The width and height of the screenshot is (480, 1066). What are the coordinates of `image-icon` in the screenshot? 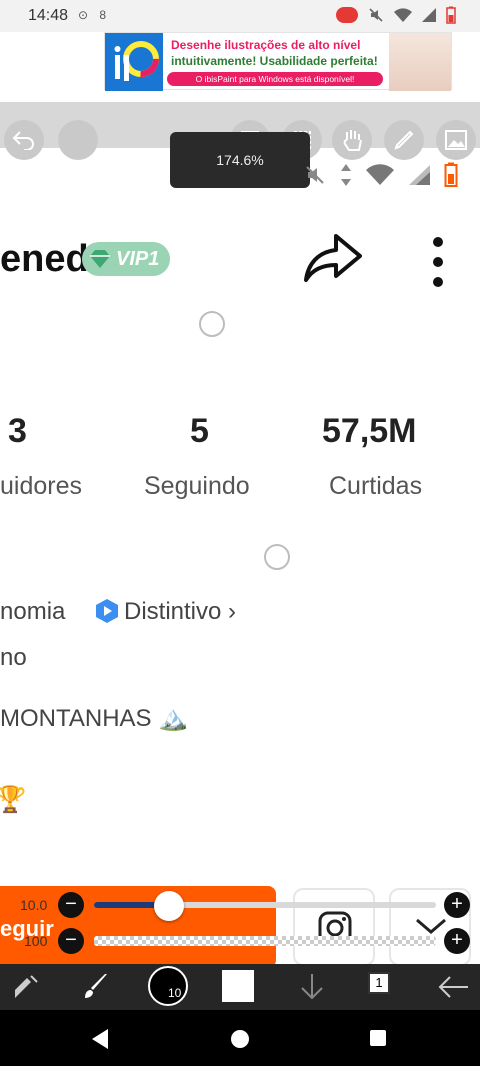 It's located at (456, 140).